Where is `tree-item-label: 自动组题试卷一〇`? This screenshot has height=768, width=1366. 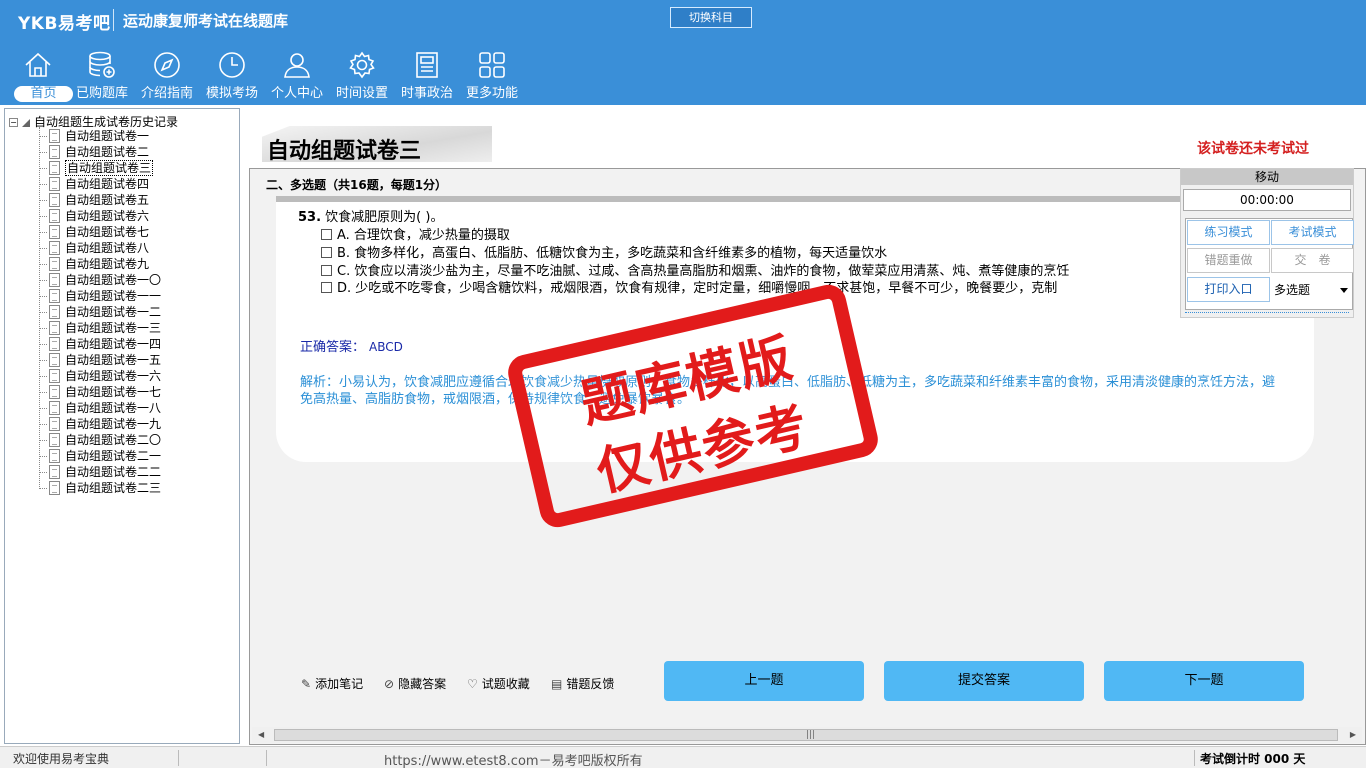
tree-item-label: 自动组题试卷一〇 is located at coordinates (113, 280).